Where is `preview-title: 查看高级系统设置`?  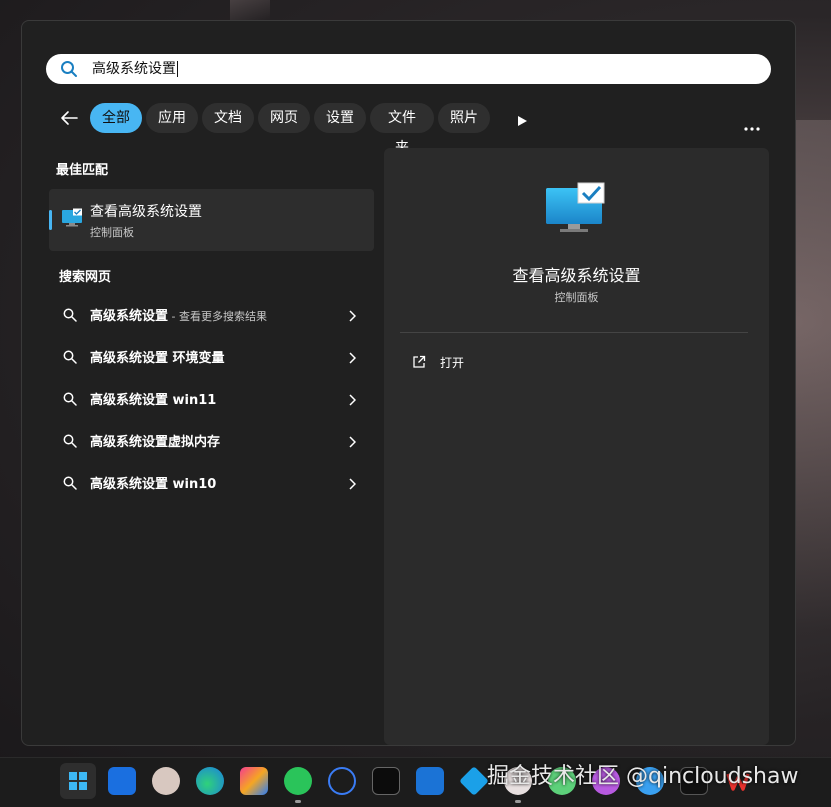
preview-title: 查看高级系统设置 is located at coordinates (576, 275).